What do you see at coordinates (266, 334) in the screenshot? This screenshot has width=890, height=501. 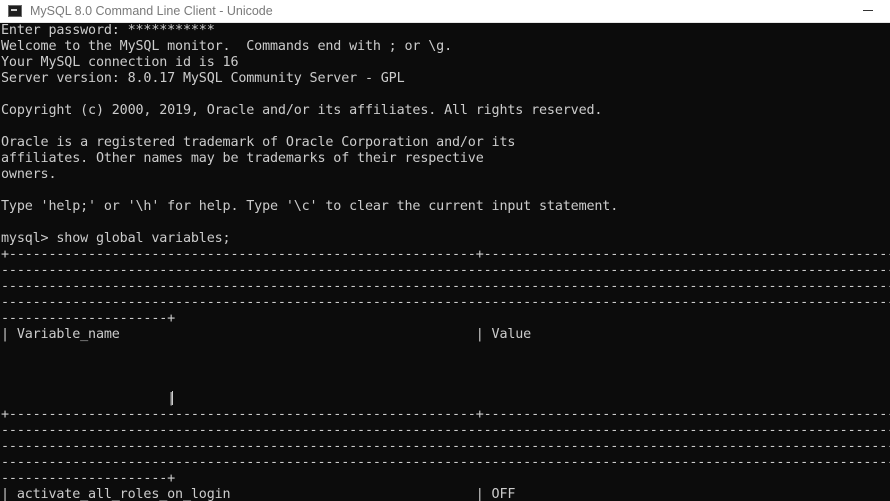 I see `console-line: | Variable_name | Value` at bounding box center [266, 334].